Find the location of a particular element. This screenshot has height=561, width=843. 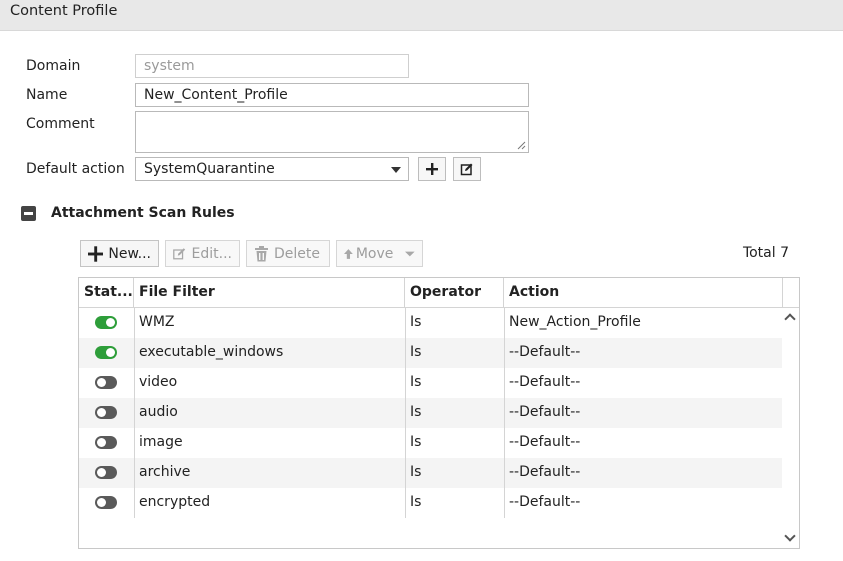

name-label: Name is located at coordinates (47, 95).